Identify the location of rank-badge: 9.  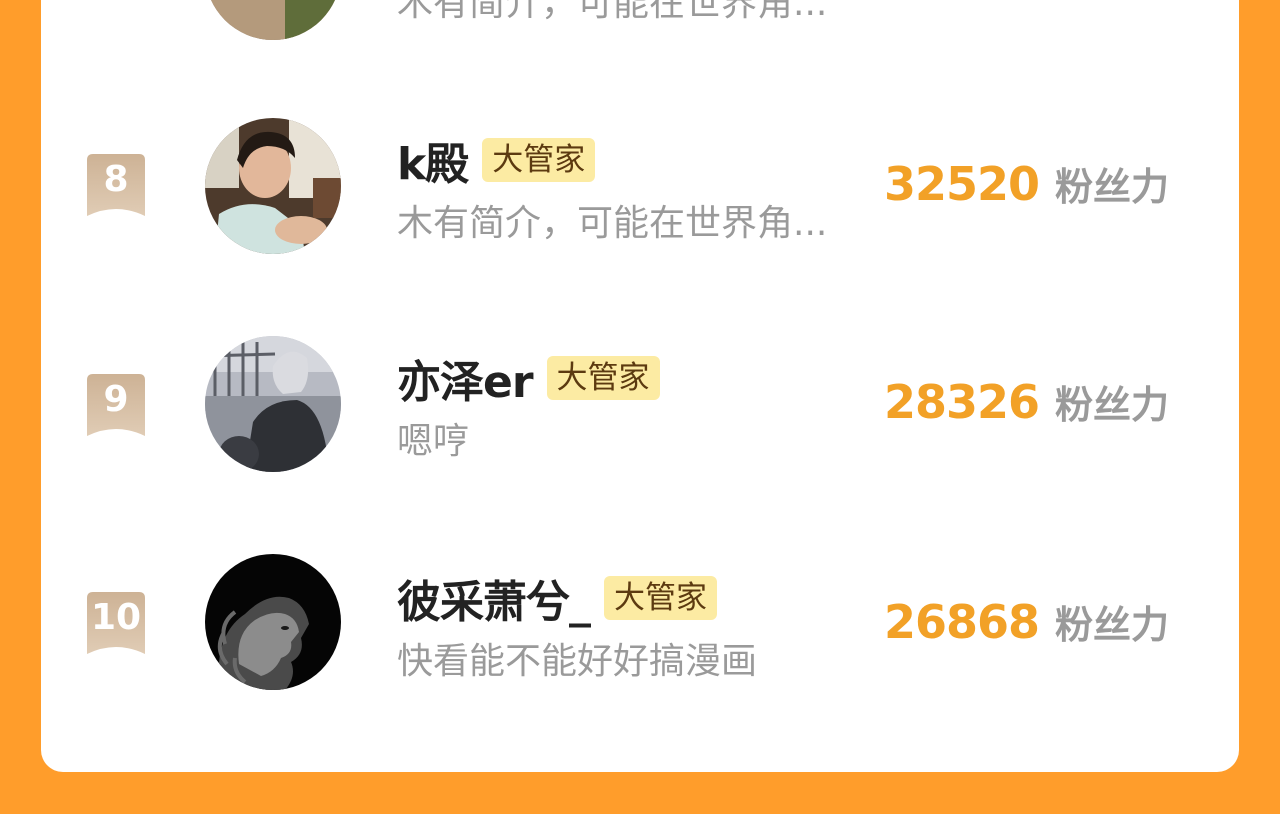
(116, 406).